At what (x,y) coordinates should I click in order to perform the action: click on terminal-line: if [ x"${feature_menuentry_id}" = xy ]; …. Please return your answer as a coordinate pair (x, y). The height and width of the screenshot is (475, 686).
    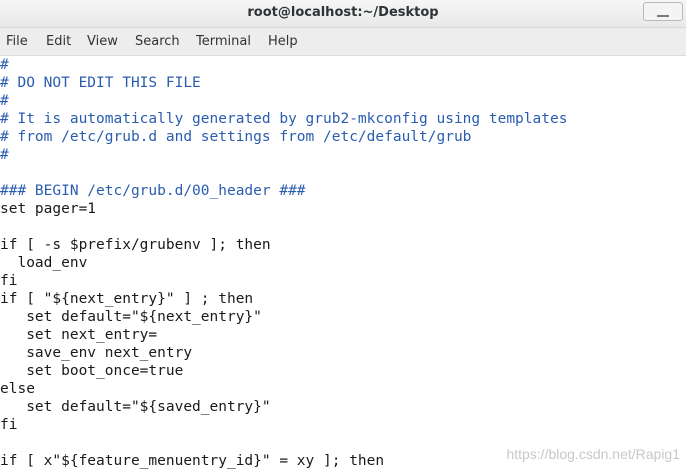
    Looking at the image, I should click on (192, 461).